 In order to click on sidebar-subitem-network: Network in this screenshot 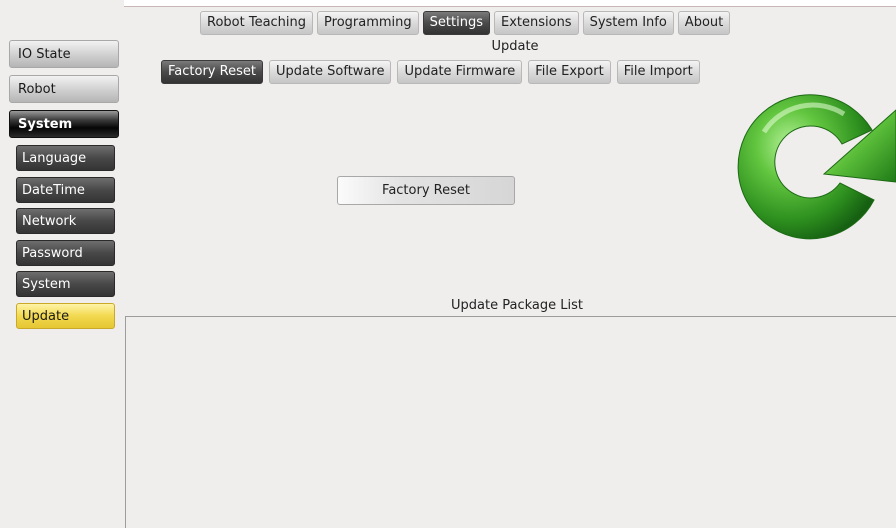, I will do `click(65, 221)`.